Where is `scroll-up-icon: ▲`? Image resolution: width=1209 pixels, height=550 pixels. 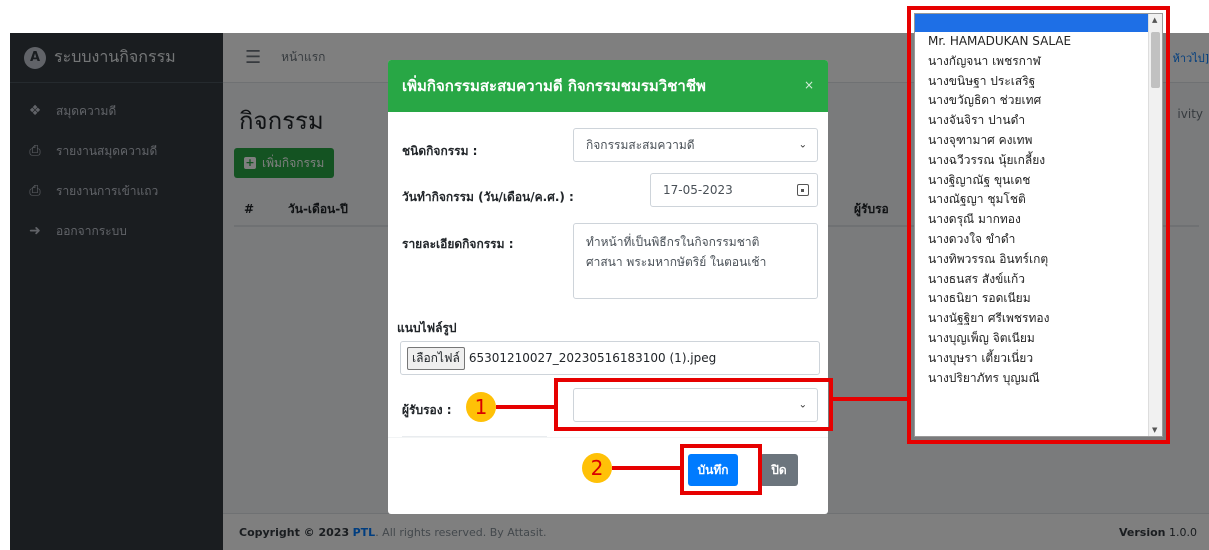 scroll-up-icon: ▲ is located at coordinates (1154, 20).